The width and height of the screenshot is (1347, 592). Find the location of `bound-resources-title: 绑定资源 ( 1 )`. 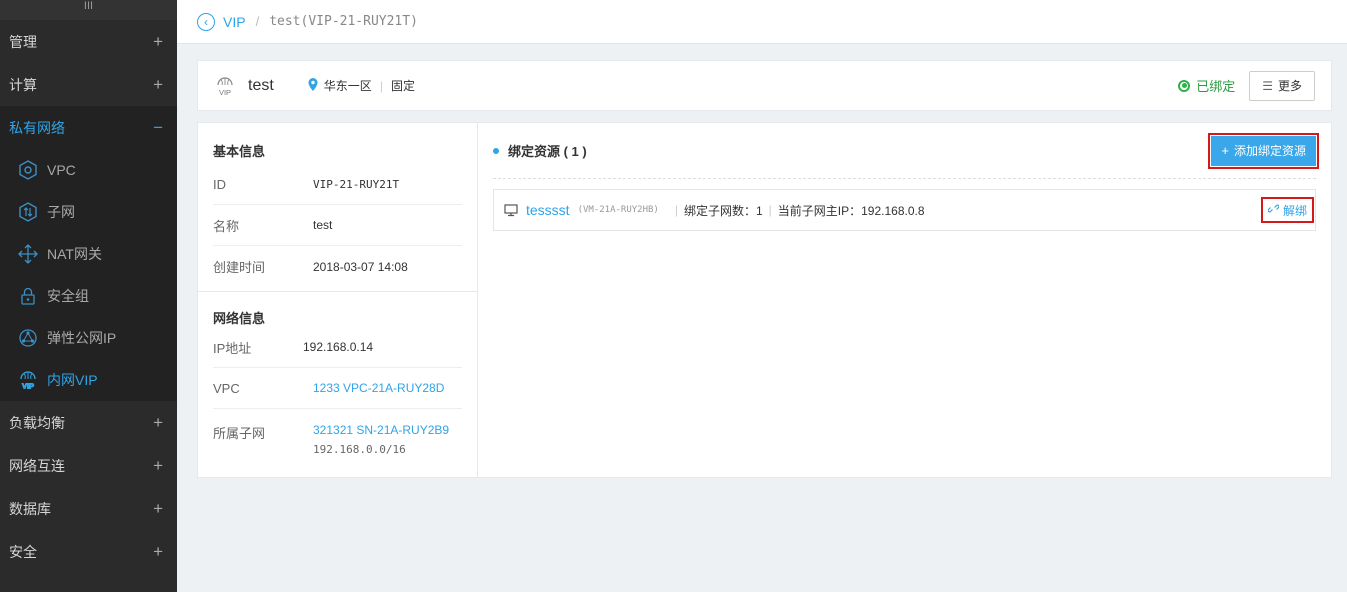

bound-resources-title: 绑定资源 ( 1 ) is located at coordinates (547, 151).